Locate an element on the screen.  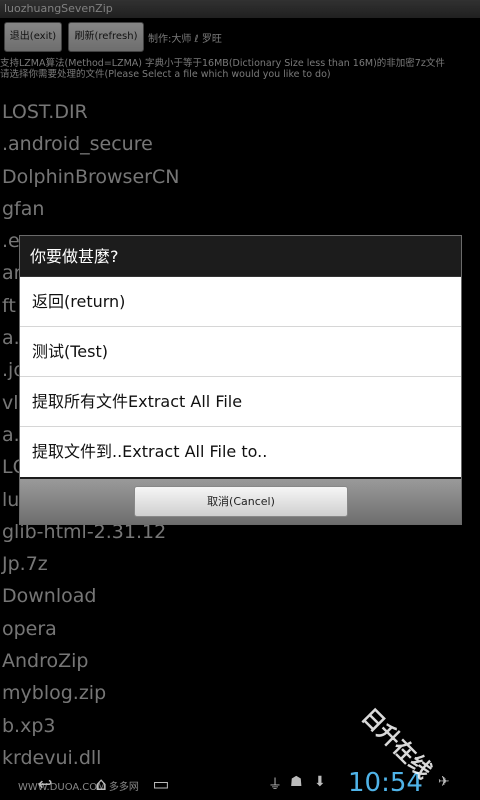
dialog-footer: 取消(Cancel) is located at coordinates (240, 501).